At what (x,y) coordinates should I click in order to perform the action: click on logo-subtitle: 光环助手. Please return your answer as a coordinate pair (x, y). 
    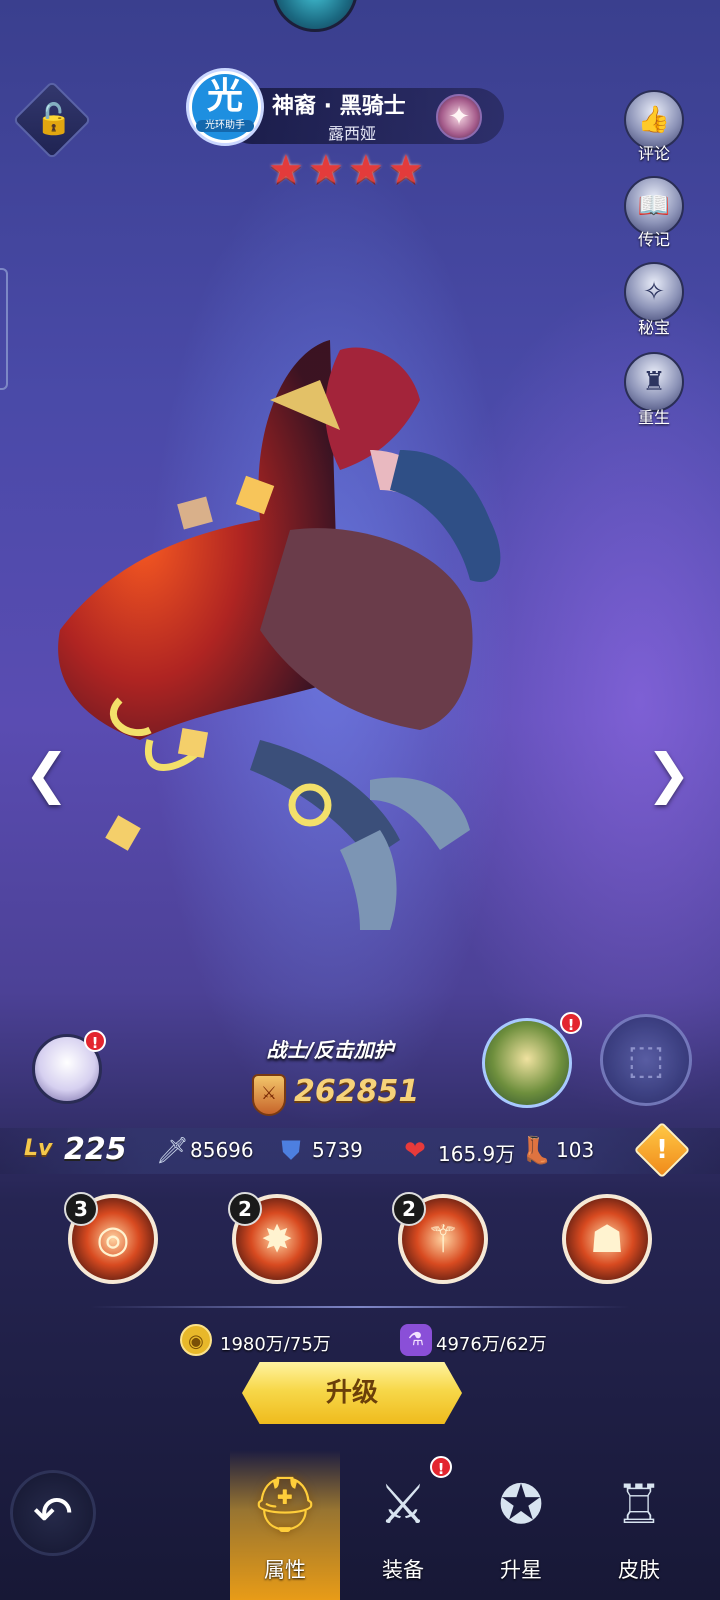
    Looking at the image, I should click on (225, 126).